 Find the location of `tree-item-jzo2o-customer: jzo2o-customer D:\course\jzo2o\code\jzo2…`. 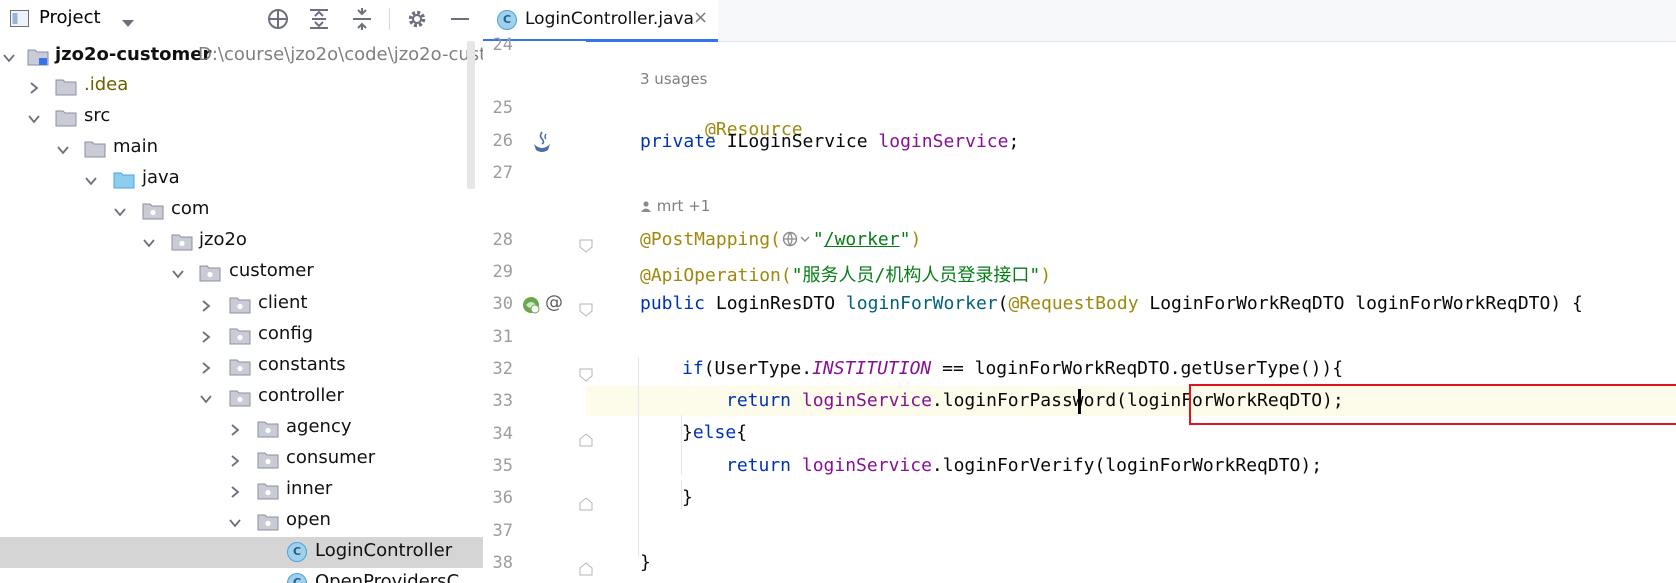

tree-item-jzo2o-customer: jzo2o-customer D:\course\jzo2o\code\jzo2… is located at coordinates (241, 56).